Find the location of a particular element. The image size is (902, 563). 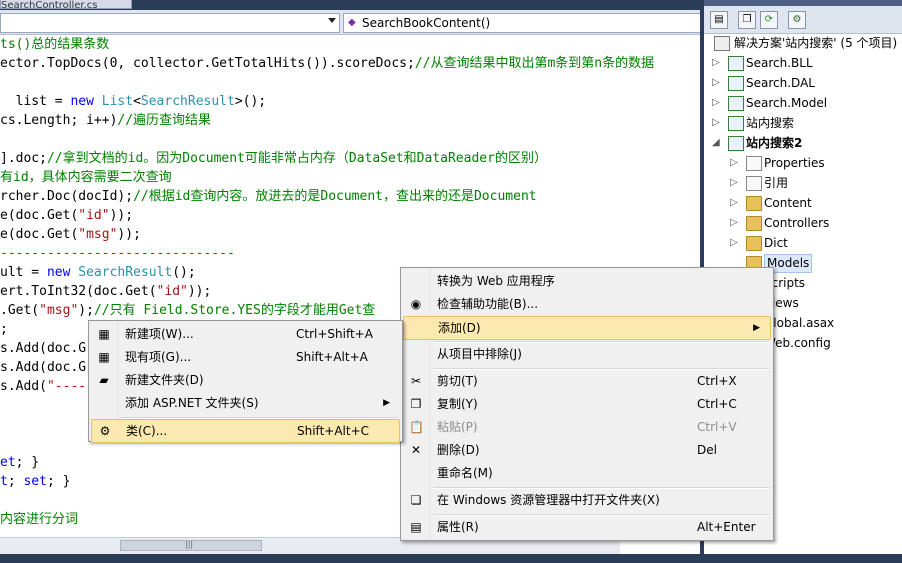

menu-item: ❏ 在 Windows 资源管理器中打开文件夹(X) is located at coordinates (587, 500).